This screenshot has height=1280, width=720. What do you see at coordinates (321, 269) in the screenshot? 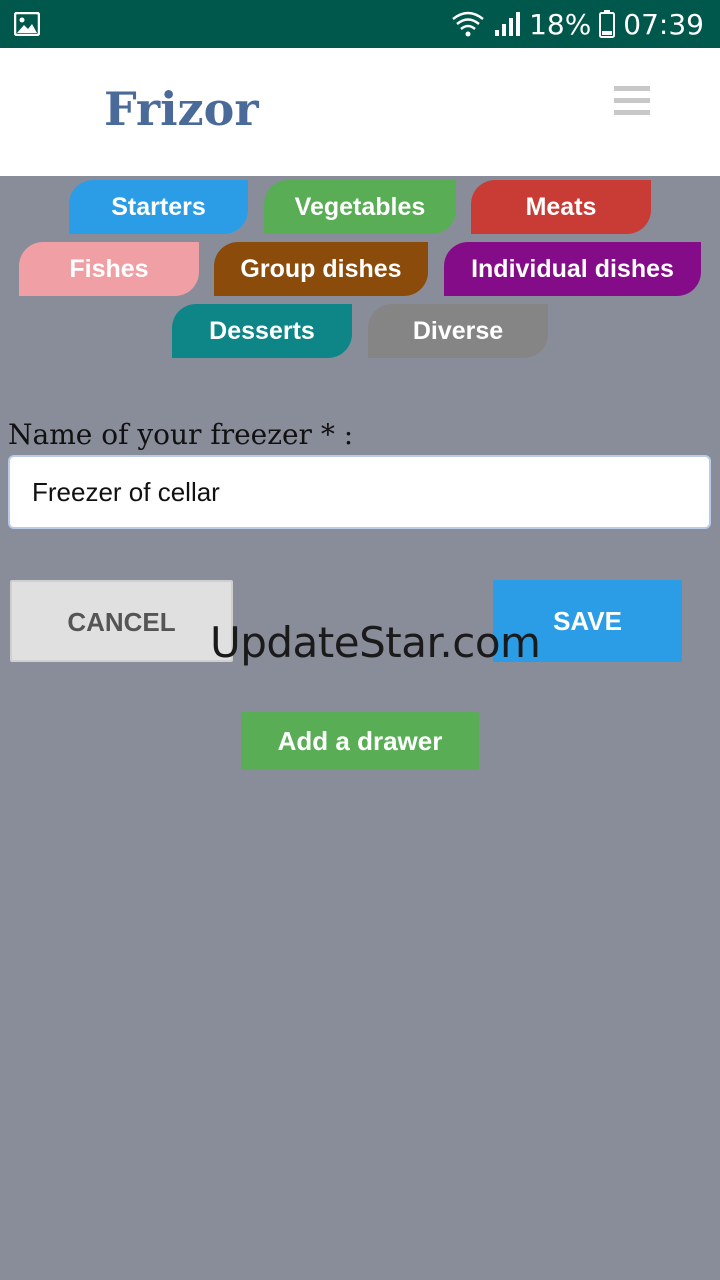
I see `category-group-dishes: Group dishes` at bounding box center [321, 269].